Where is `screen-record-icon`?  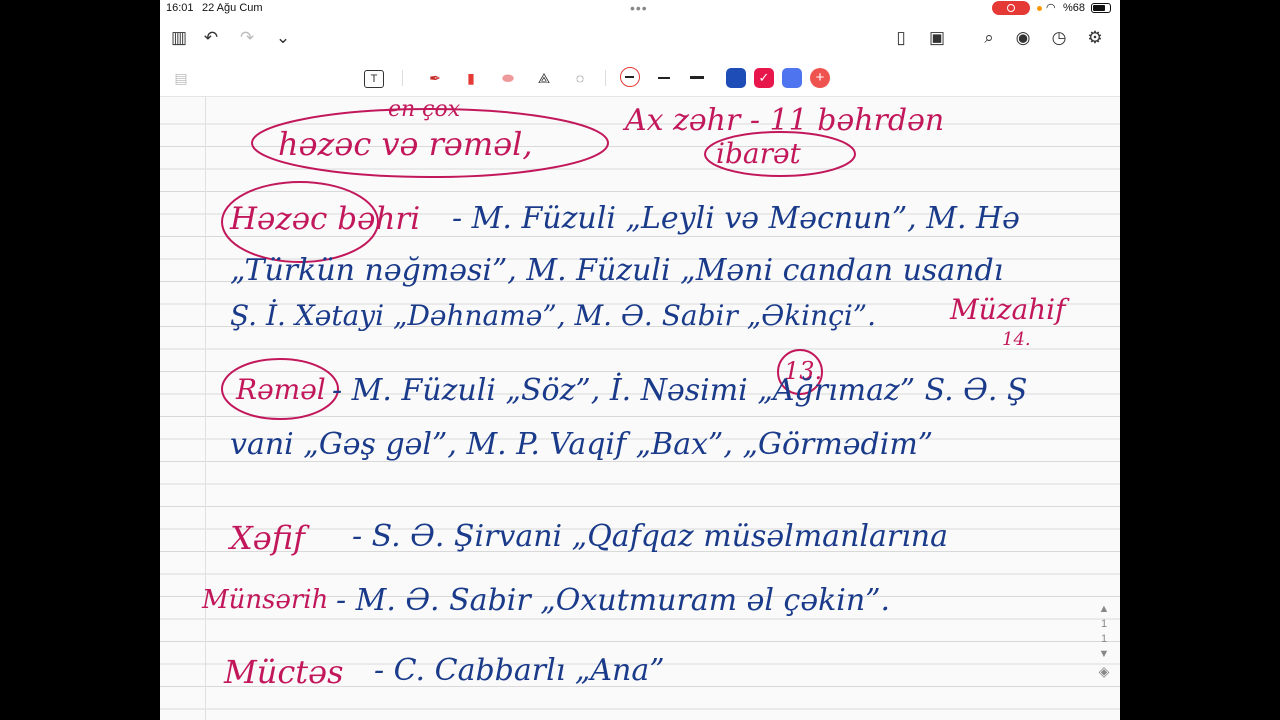 screen-record-icon is located at coordinates (1011, 8).